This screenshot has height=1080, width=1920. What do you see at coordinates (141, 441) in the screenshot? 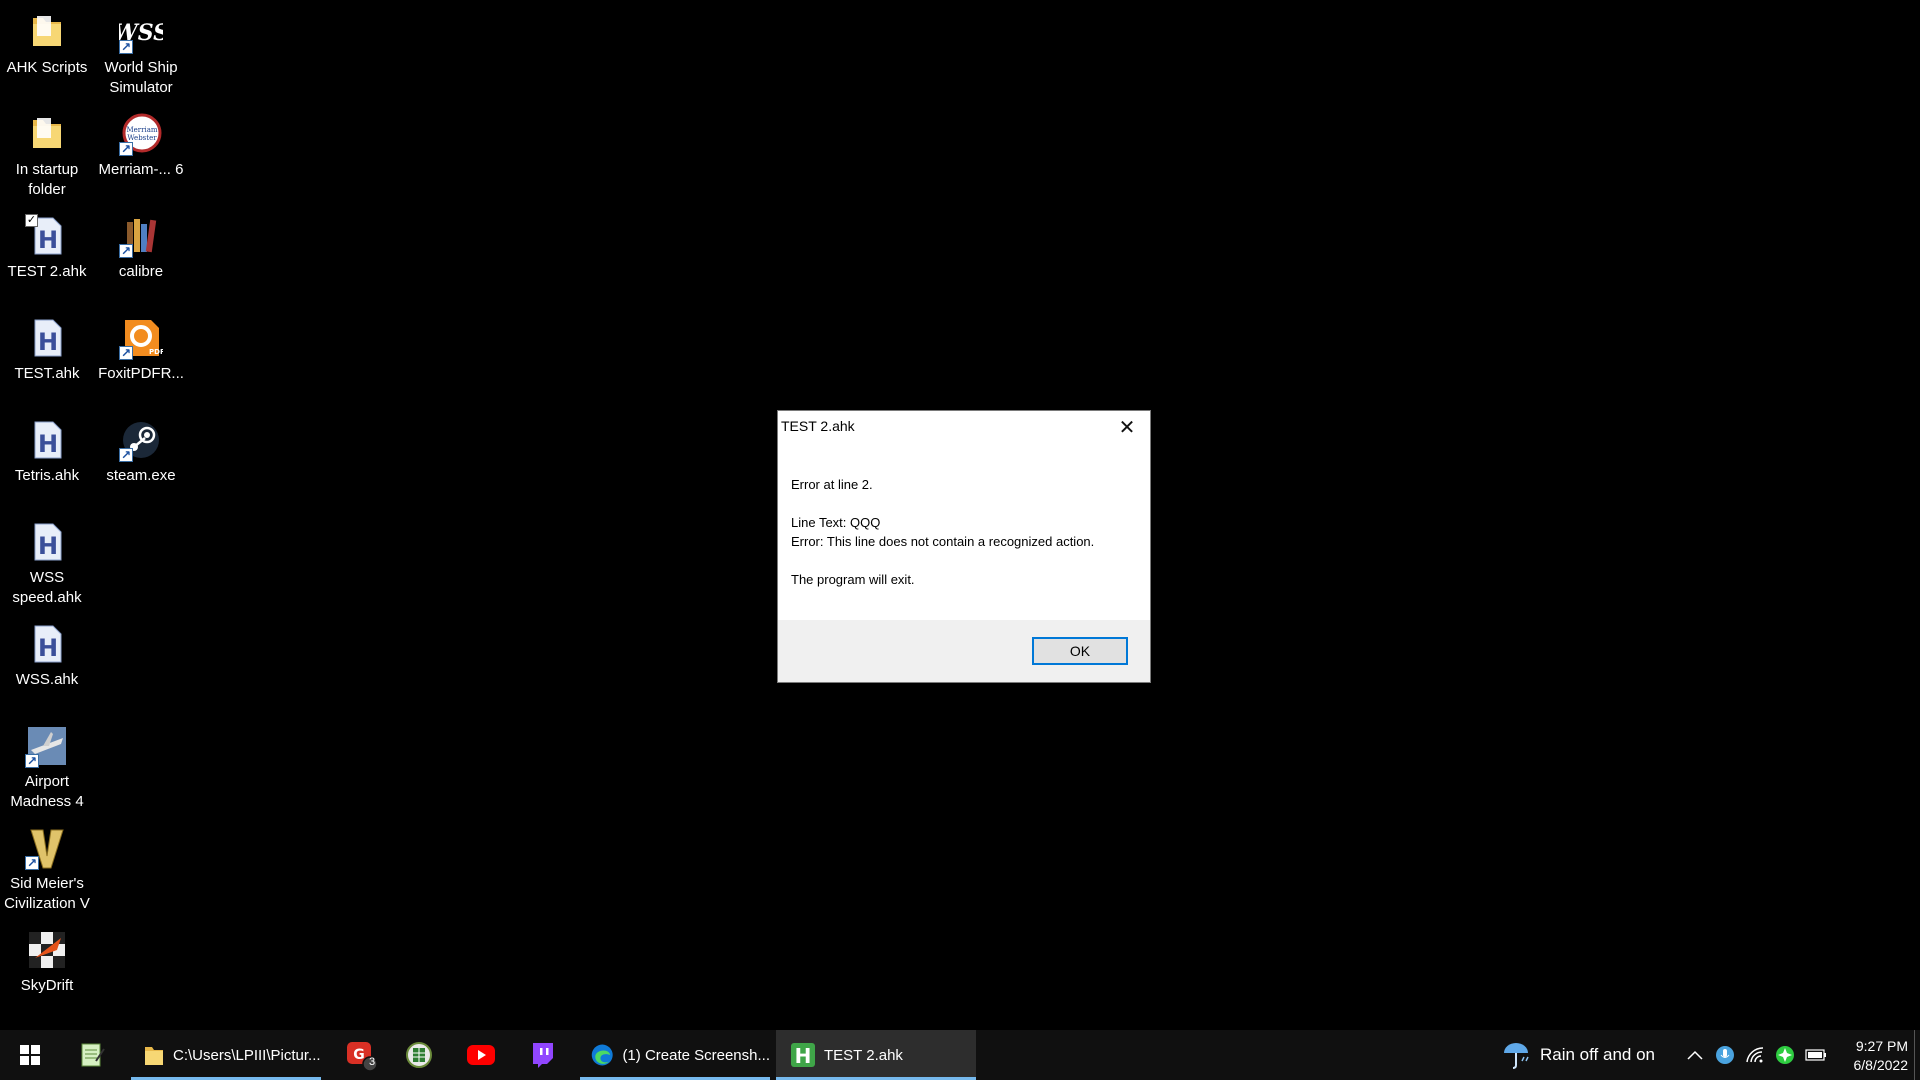
I see `steam-icon` at bounding box center [141, 441].